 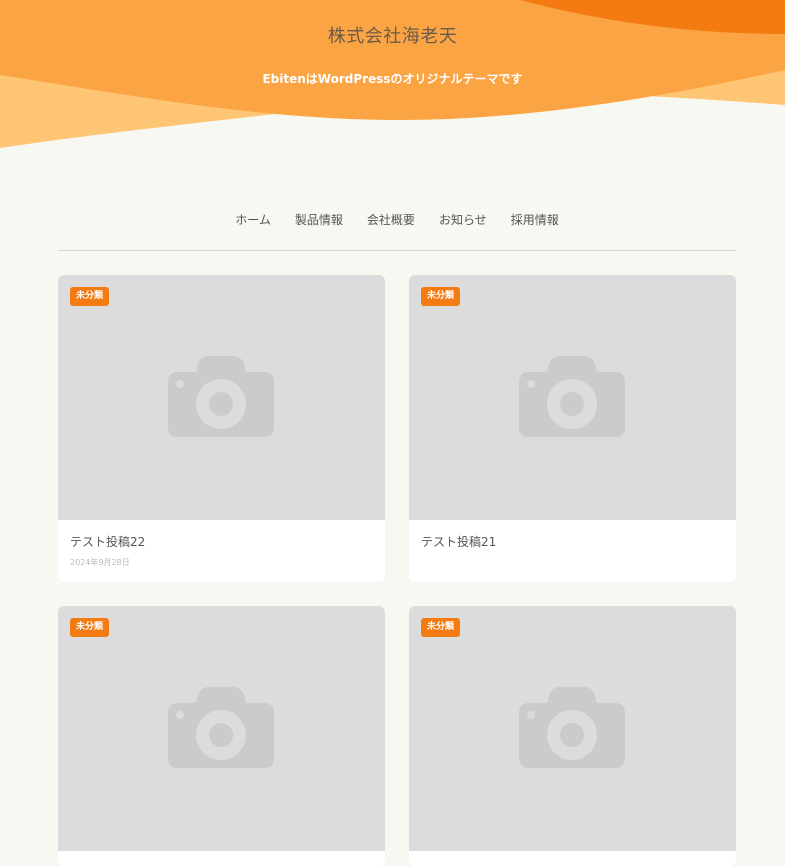 What do you see at coordinates (319, 219) in the screenshot?
I see `nav-item-products: 製品情報` at bounding box center [319, 219].